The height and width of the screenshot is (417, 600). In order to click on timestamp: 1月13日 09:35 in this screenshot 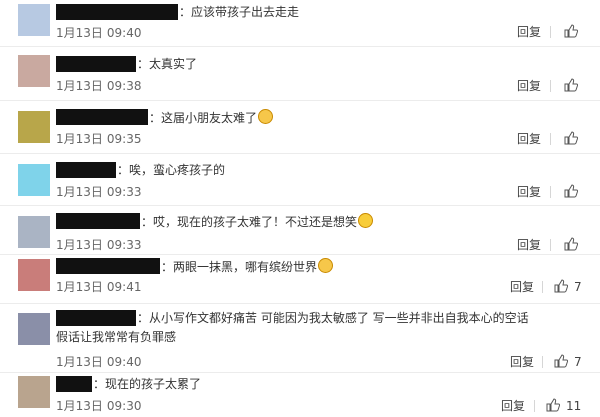, I will do `click(99, 139)`.